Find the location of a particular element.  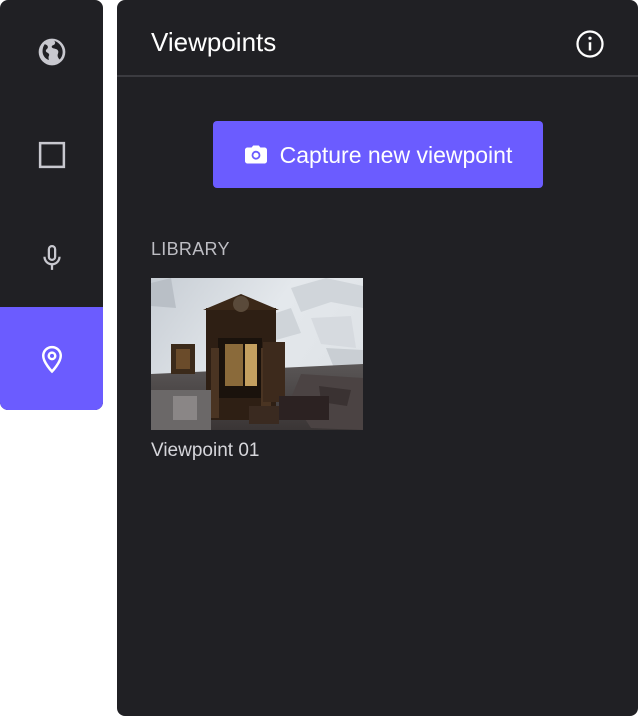

capture-button-label: Capture new viewpoint is located at coordinates (396, 154).